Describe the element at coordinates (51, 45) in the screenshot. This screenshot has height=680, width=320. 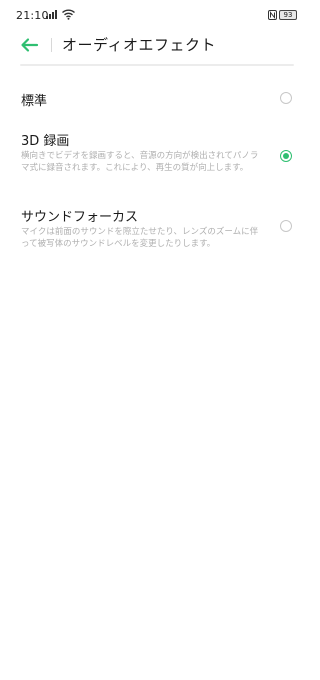
I see `header-divider` at that location.